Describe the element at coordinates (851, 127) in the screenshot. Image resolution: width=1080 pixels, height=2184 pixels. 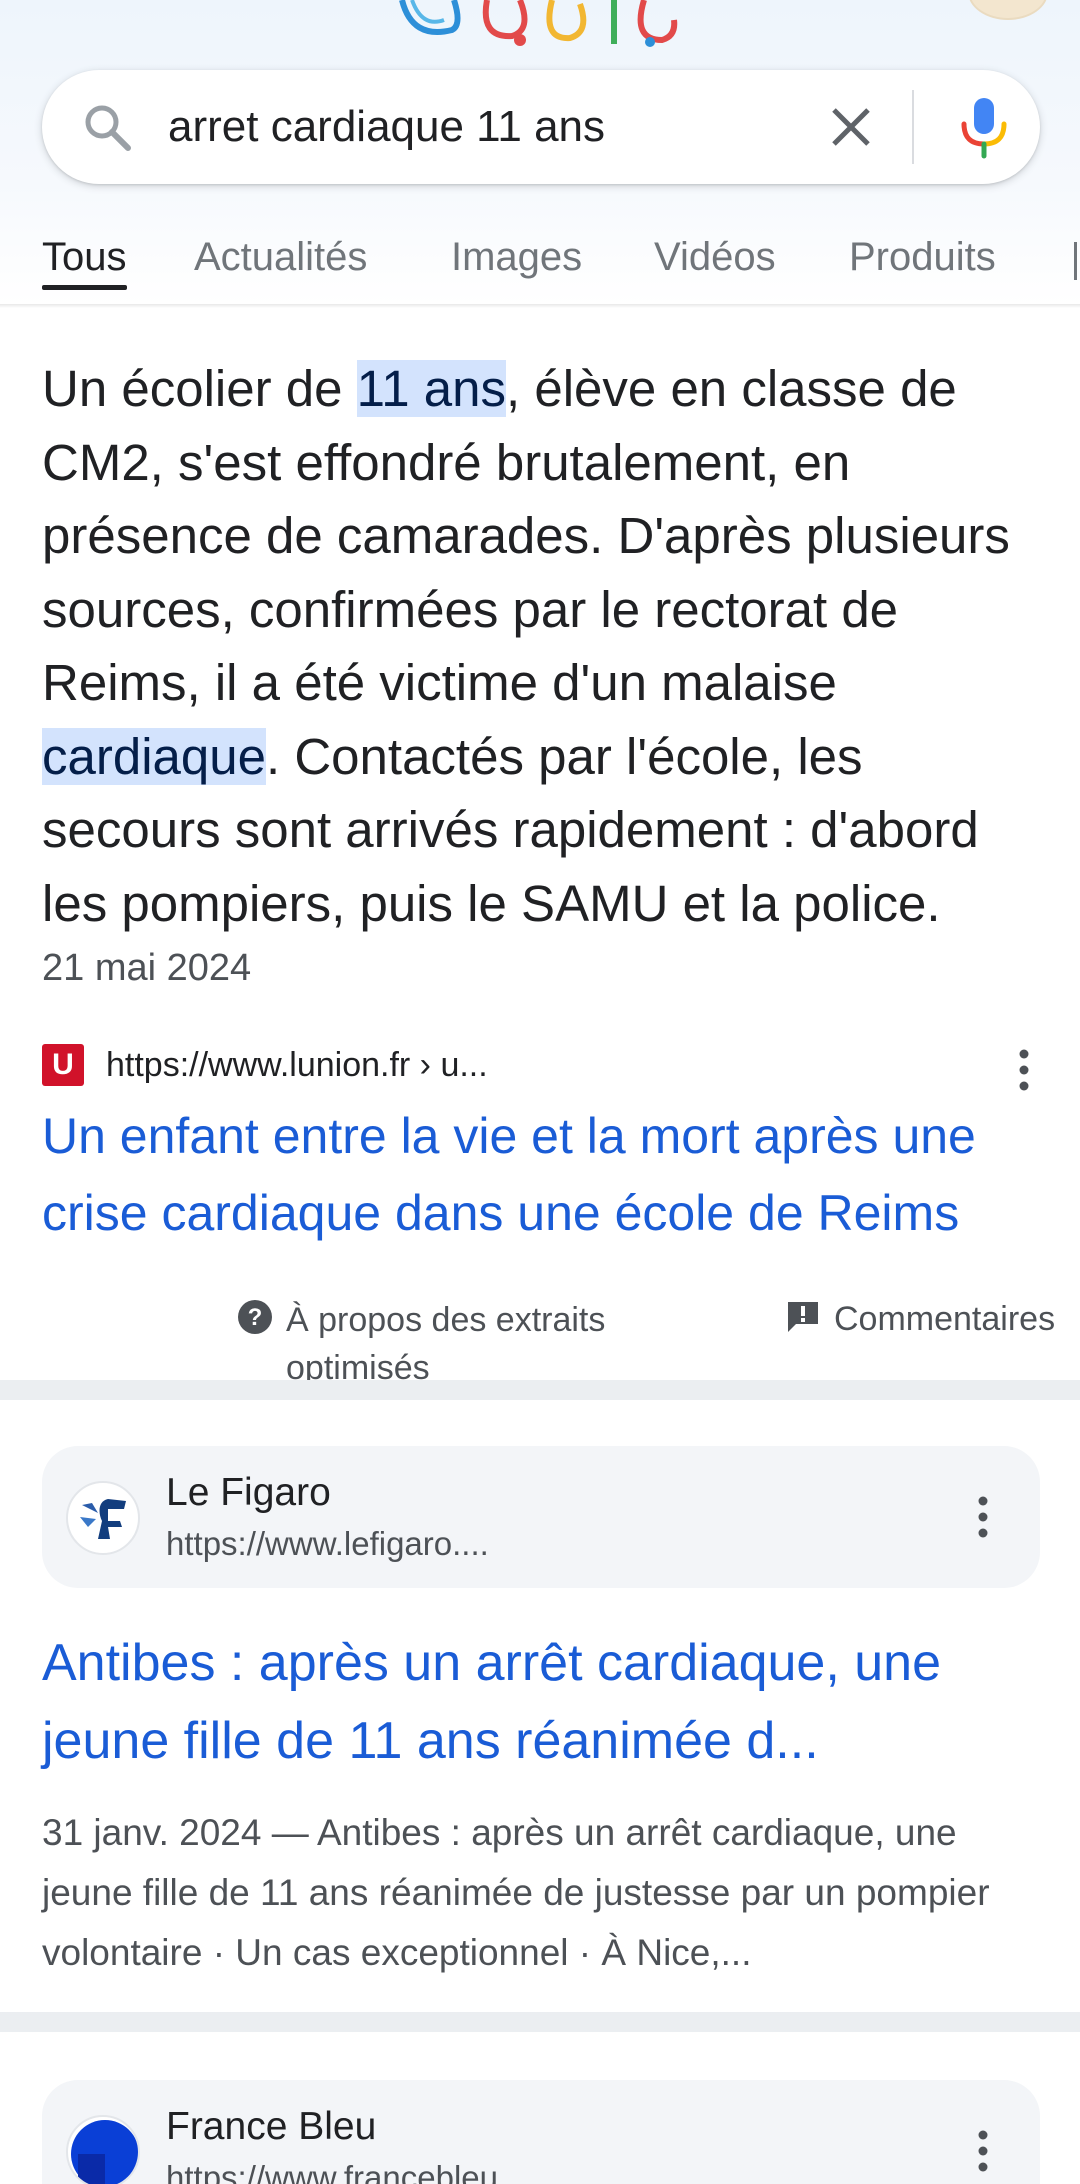
I see `close-icon` at that location.